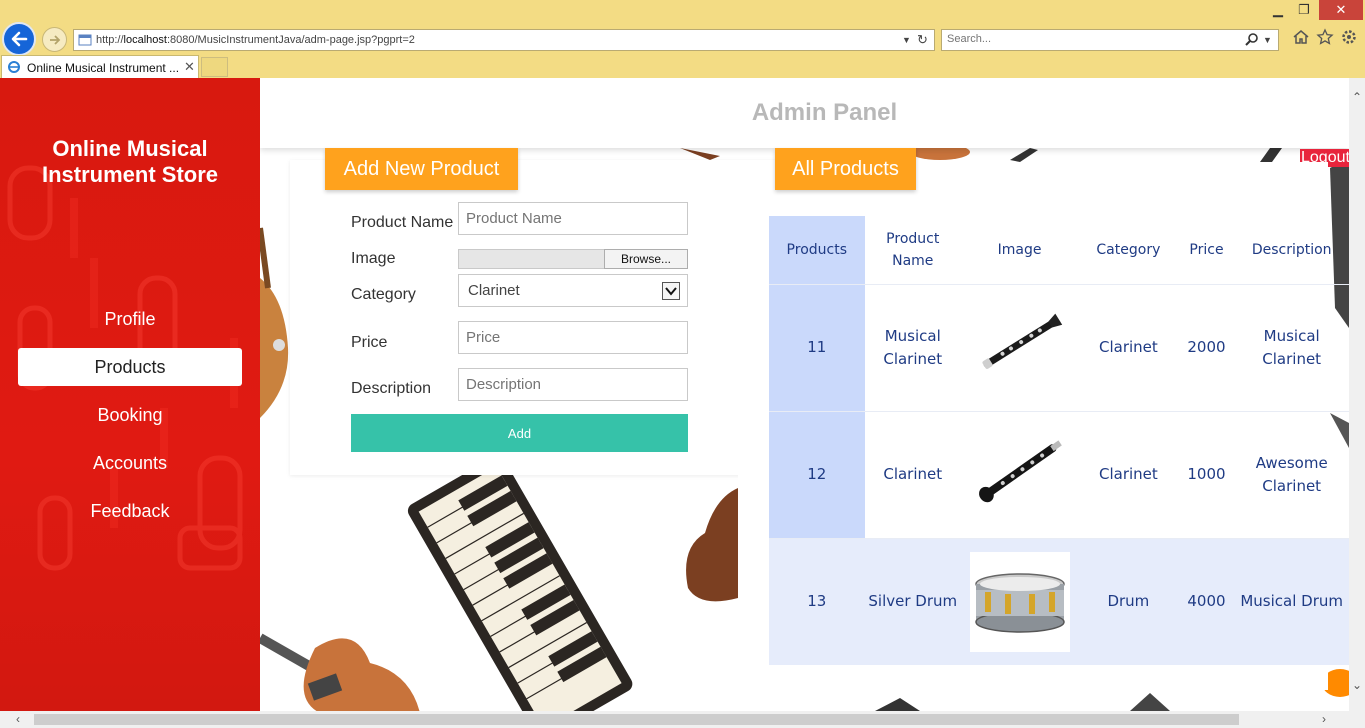 Image resolution: width=1365 pixels, height=728 pixels. Describe the element at coordinates (85, 40) in the screenshot. I see `page-icon` at that location.